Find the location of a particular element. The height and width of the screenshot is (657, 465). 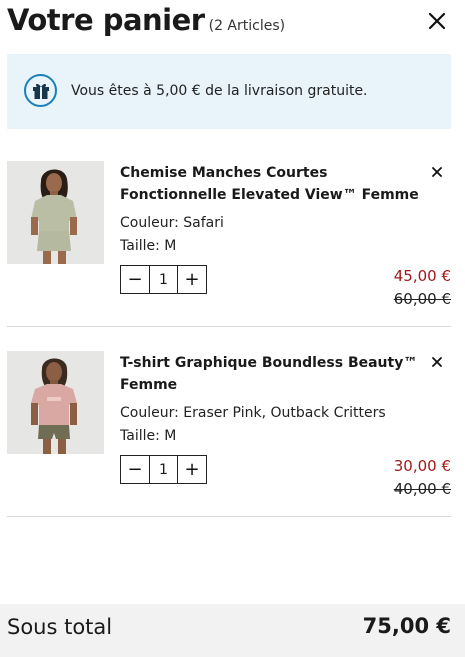

subtotal-value: 75,00 € is located at coordinates (406, 626).